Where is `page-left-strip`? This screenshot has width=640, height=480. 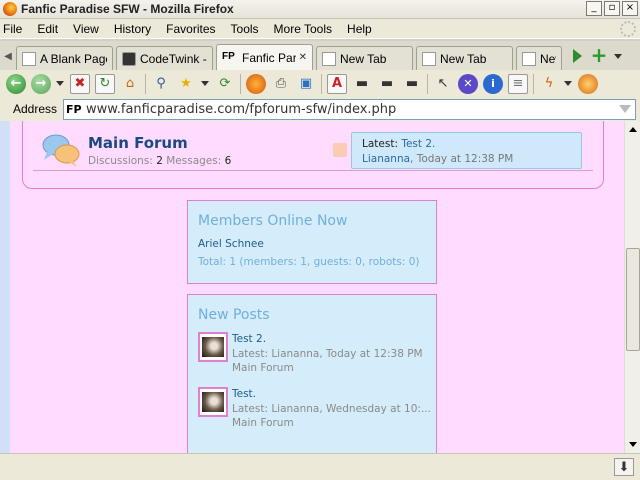
page-left-strip is located at coordinates (5, 287).